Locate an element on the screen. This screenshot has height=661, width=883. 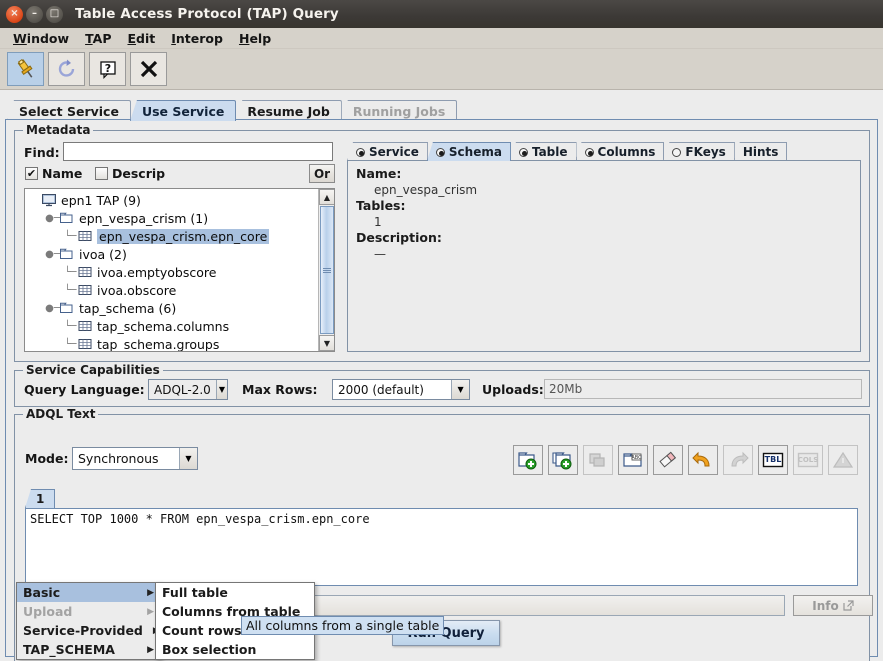
editor-tab-1: 1 is located at coordinates (40, 498).